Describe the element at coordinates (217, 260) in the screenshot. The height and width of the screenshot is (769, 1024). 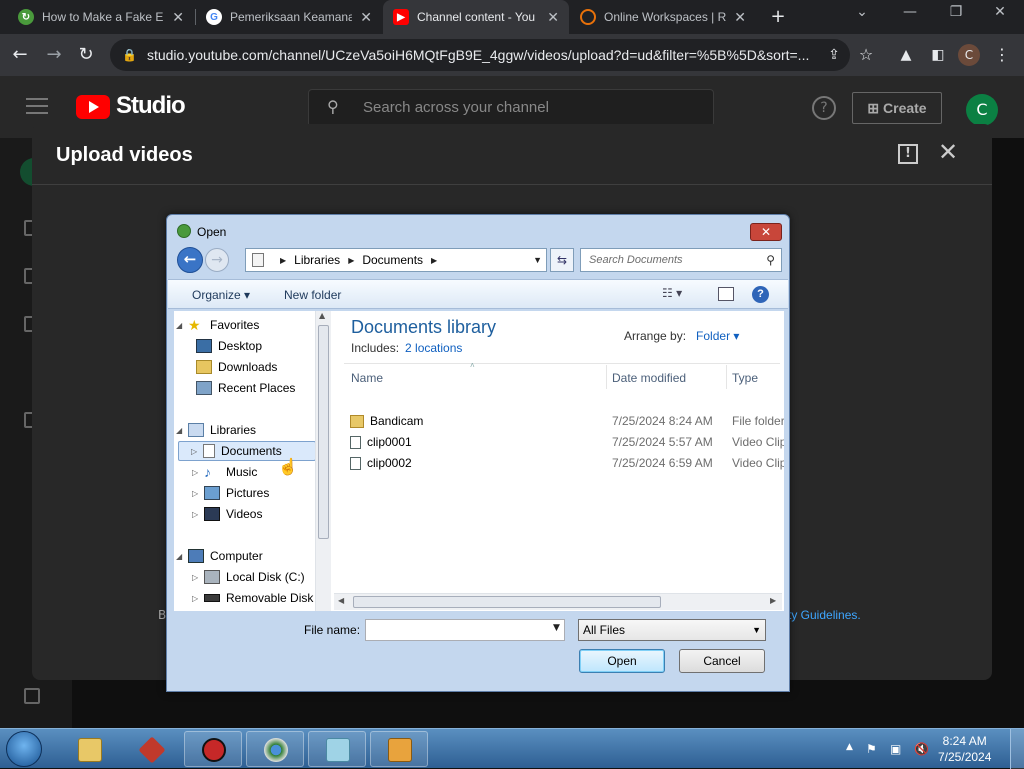
I see `forward-arrow-icon: →` at that location.